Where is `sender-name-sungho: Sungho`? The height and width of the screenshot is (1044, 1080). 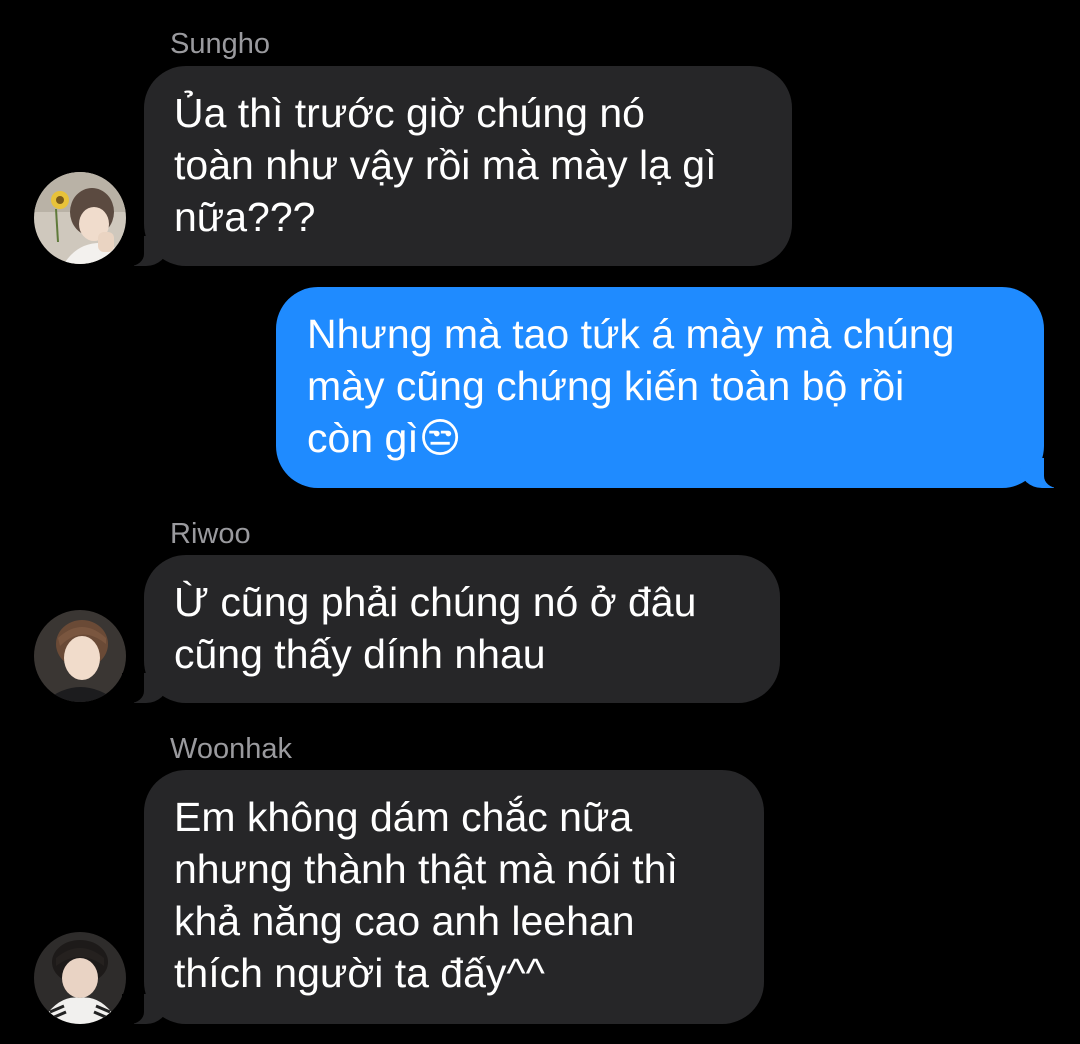 sender-name-sungho: Sungho is located at coordinates (220, 44).